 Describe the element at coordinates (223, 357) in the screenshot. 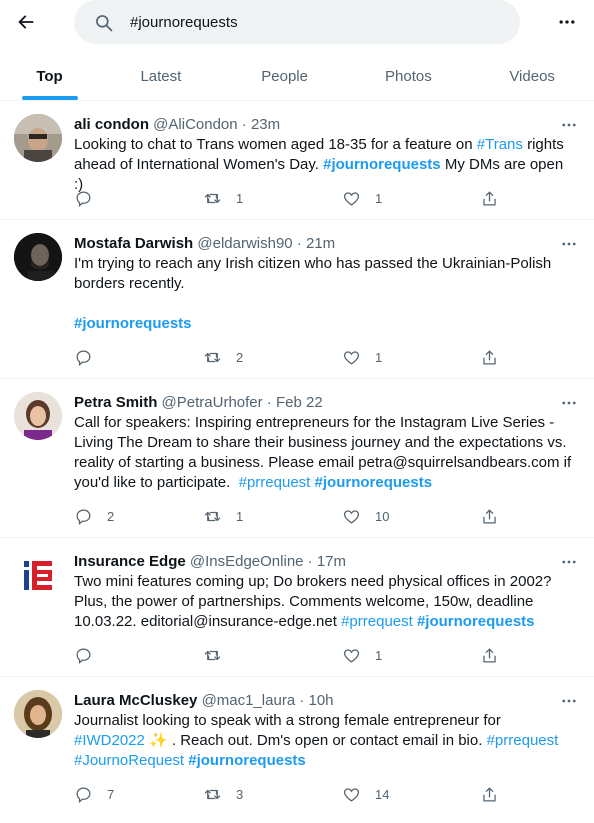

I see `retweet-button: 2` at that location.